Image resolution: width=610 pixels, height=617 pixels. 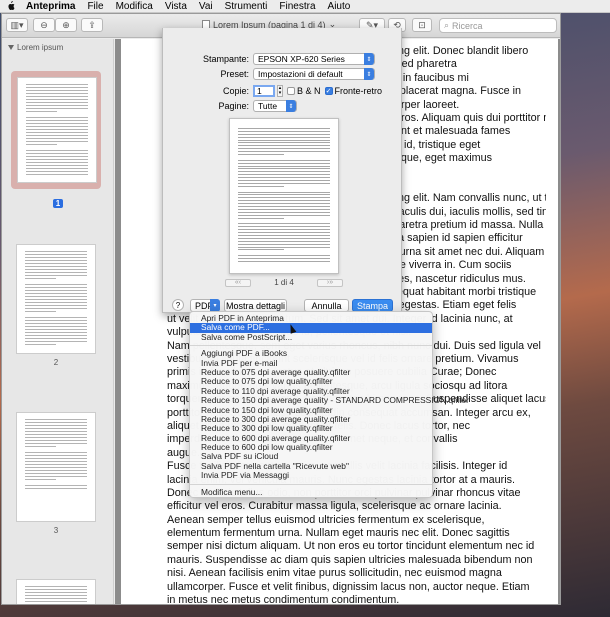 What do you see at coordinates (95, 6) in the screenshot?
I see `menu-file: File` at bounding box center [95, 6].